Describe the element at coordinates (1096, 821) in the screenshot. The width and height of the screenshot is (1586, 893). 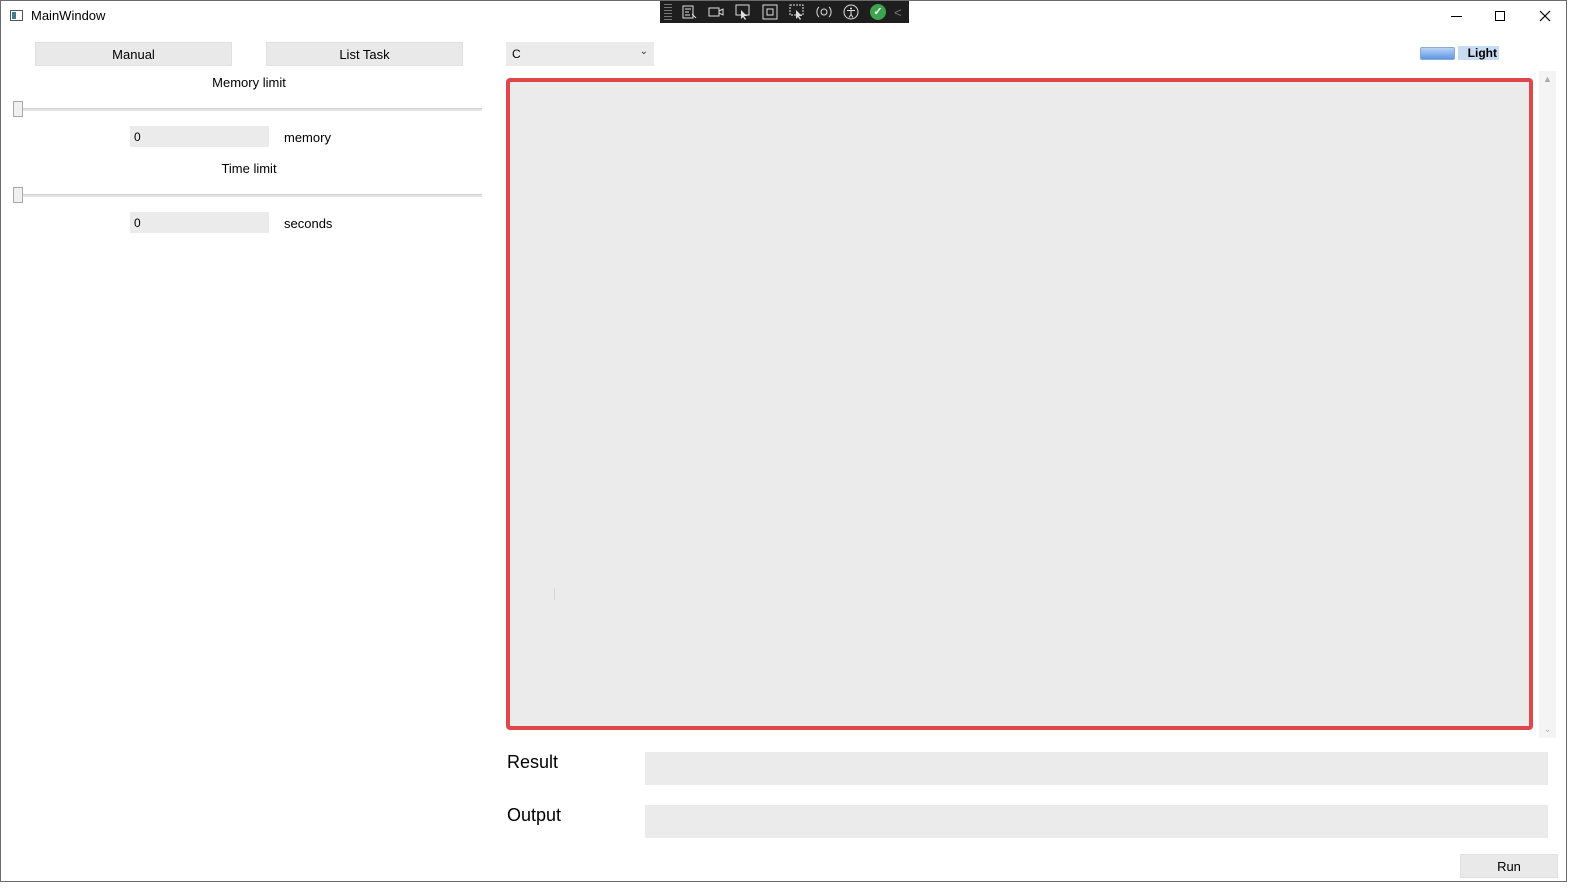
I see `output-field` at that location.